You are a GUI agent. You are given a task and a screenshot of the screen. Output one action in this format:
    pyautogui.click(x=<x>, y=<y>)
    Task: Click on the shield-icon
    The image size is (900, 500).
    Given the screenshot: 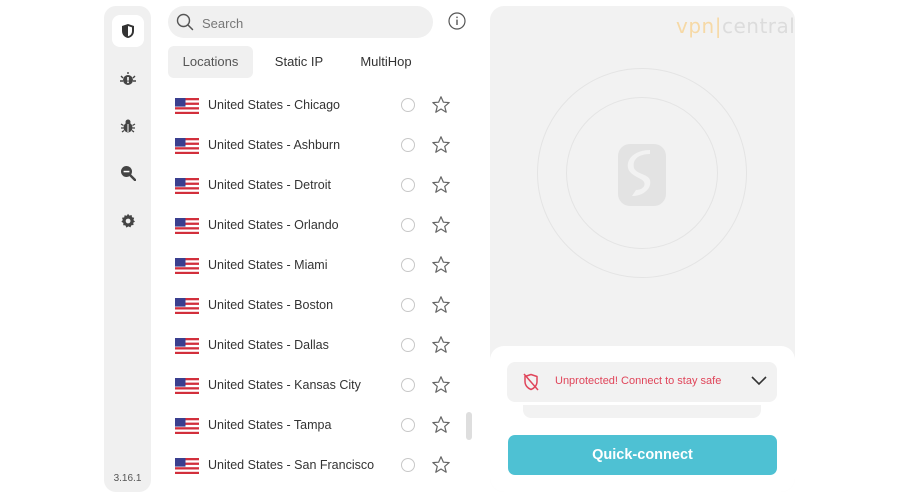 What is the action you would take?
    pyautogui.click(x=128, y=31)
    